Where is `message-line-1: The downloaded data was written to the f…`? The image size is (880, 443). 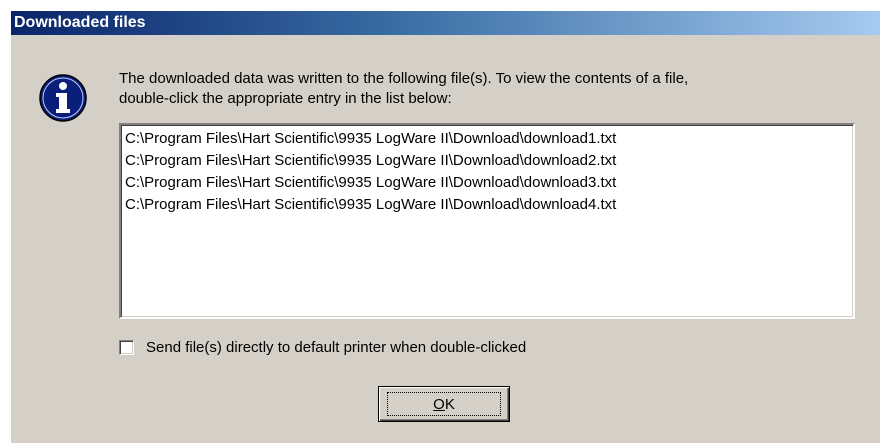
message-line-1: The downloaded data was written to the f… is located at coordinates (404, 78).